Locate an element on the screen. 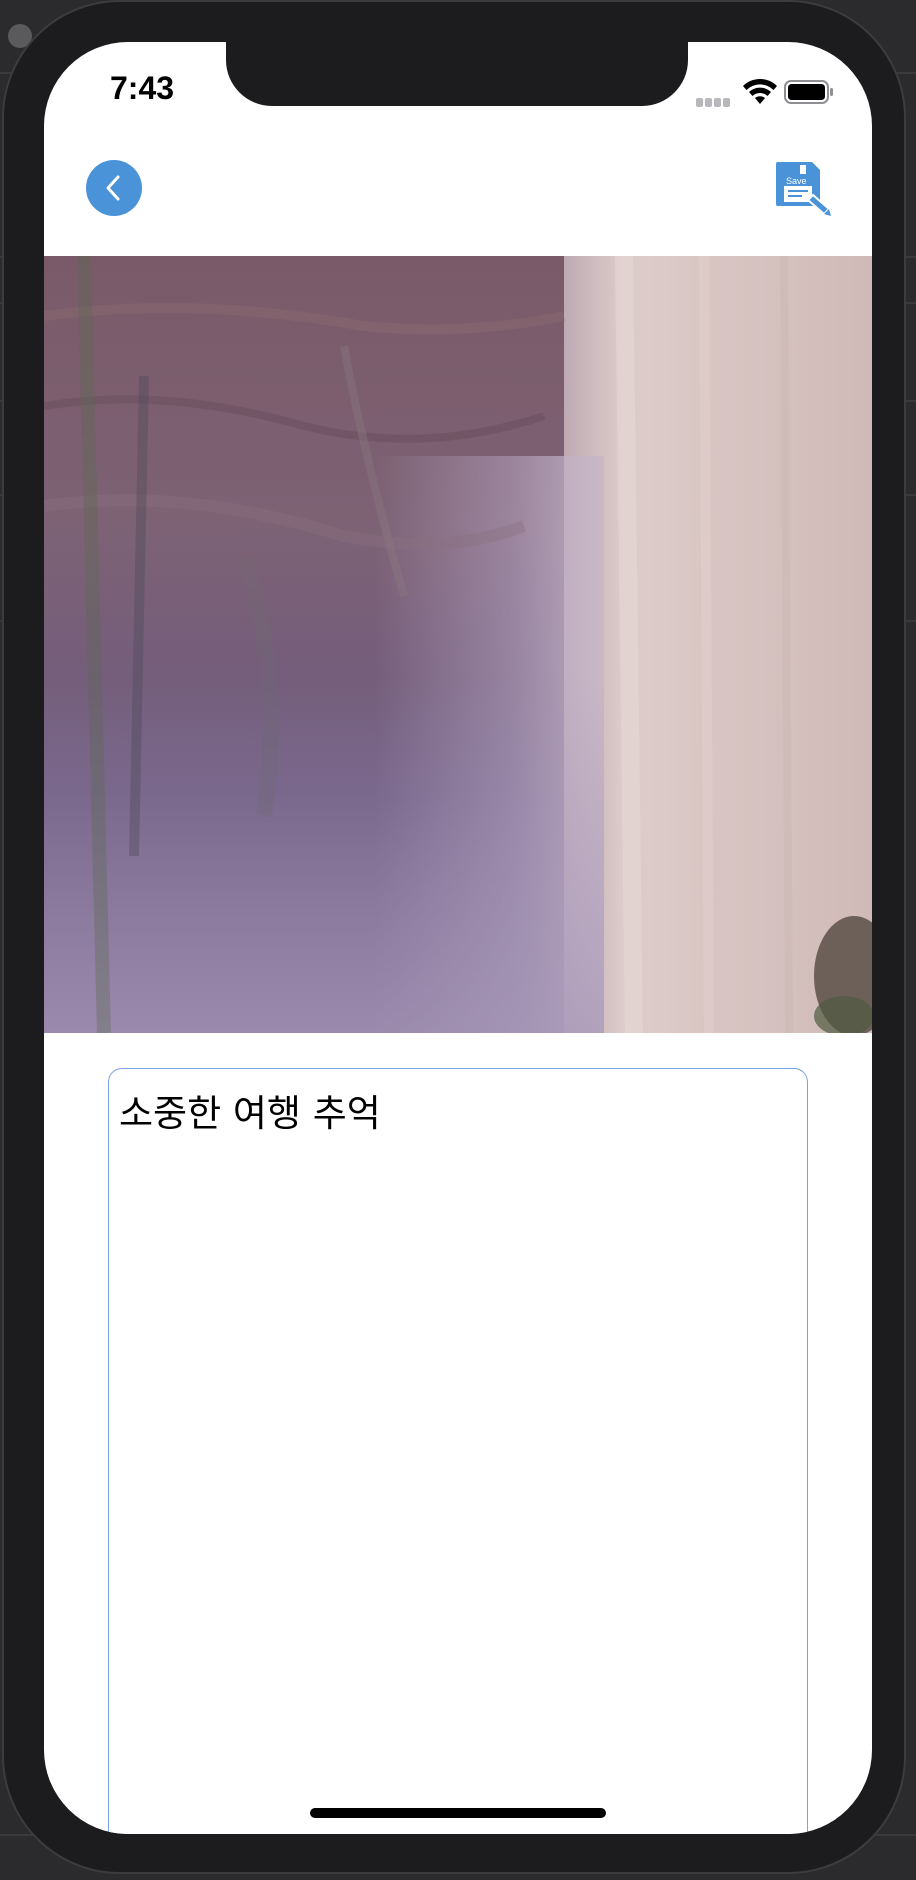 The image size is (916, 1880). back-button is located at coordinates (114, 188).